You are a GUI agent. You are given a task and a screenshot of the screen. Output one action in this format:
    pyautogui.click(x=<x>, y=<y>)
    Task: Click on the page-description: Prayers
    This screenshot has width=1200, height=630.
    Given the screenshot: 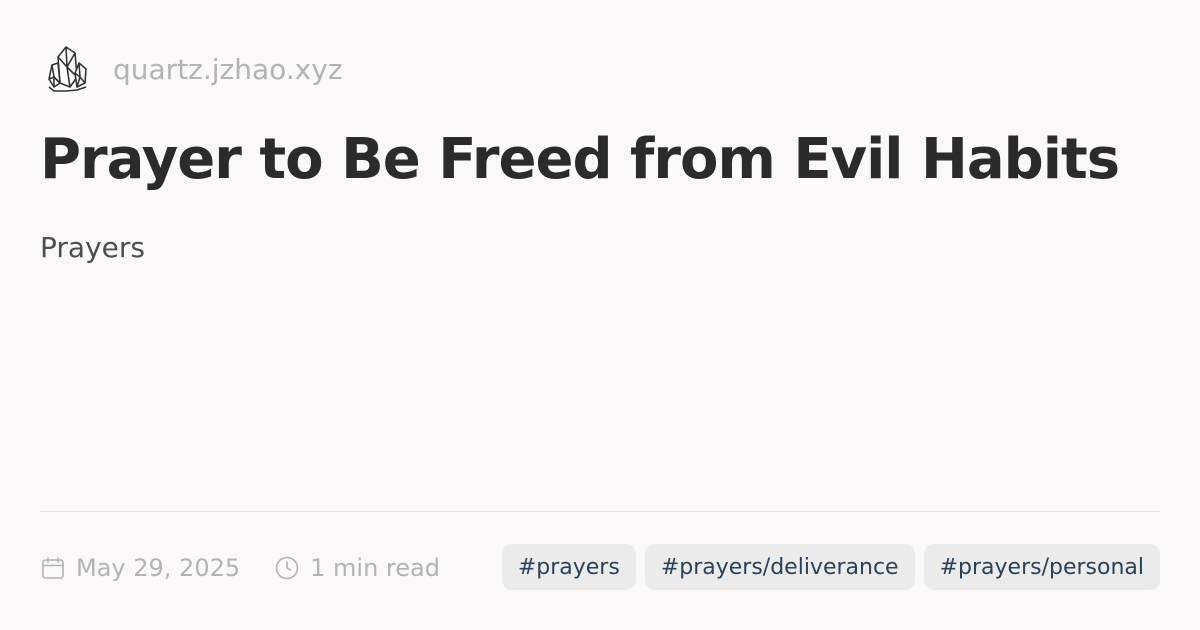 What is the action you would take?
    pyautogui.click(x=92, y=247)
    